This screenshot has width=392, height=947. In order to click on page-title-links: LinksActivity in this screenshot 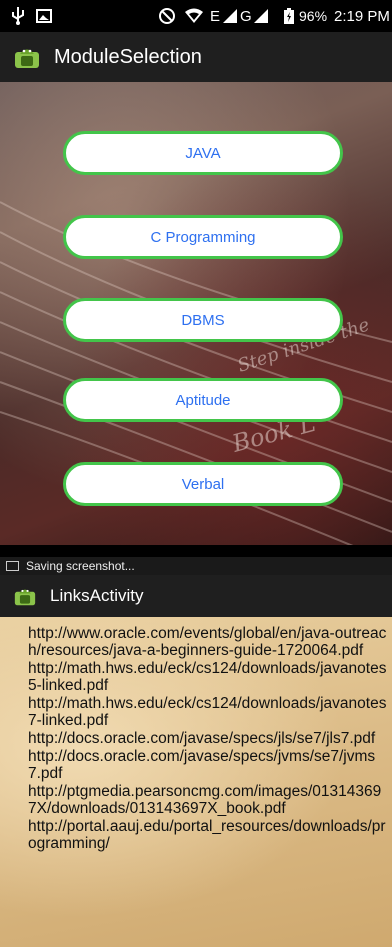, I will do `click(97, 595)`.